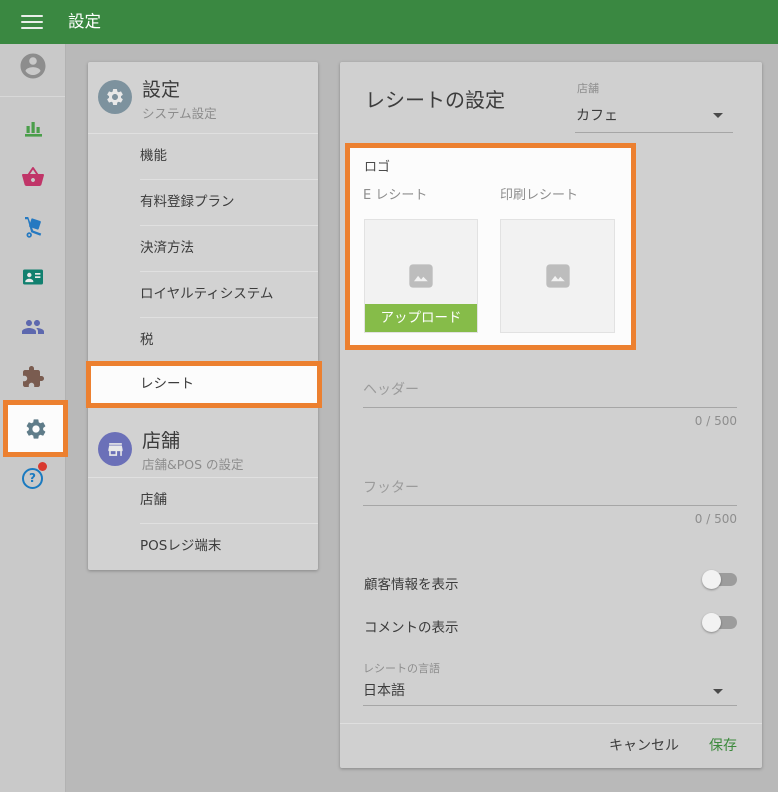  What do you see at coordinates (654, 132) in the screenshot?
I see `store-select-underline` at bounding box center [654, 132].